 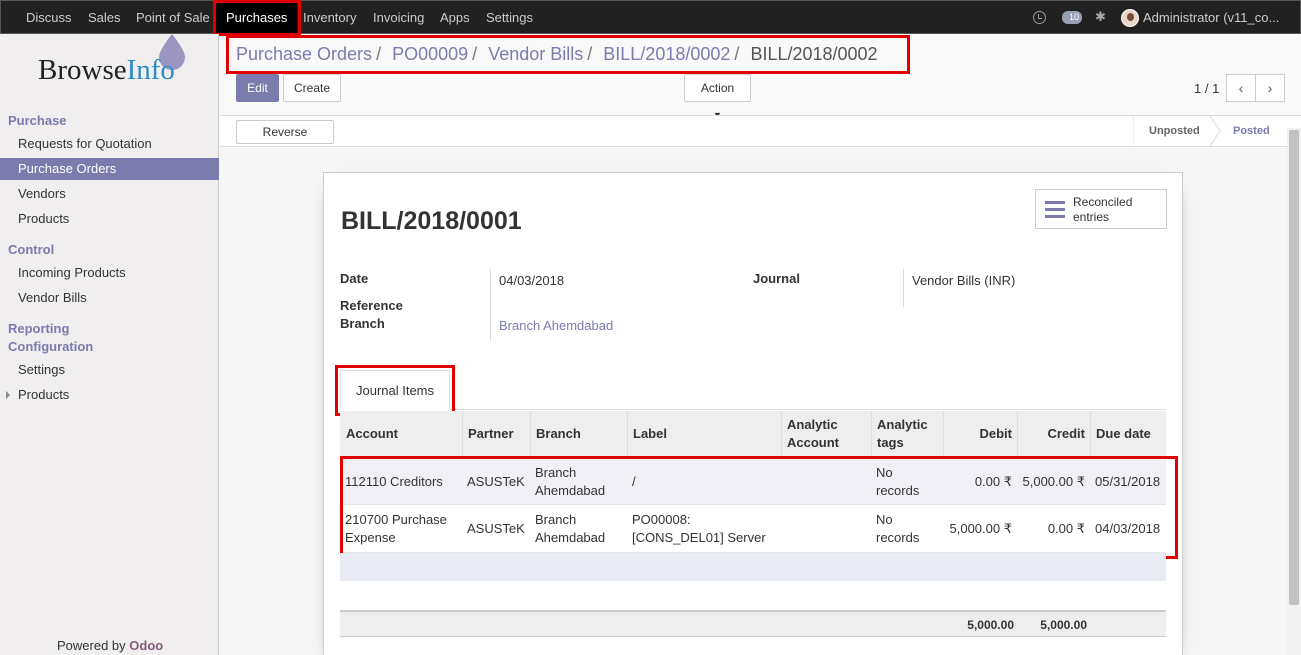 I want to click on branch-field: Branch Ahemdabad, so click(x=556, y=325).